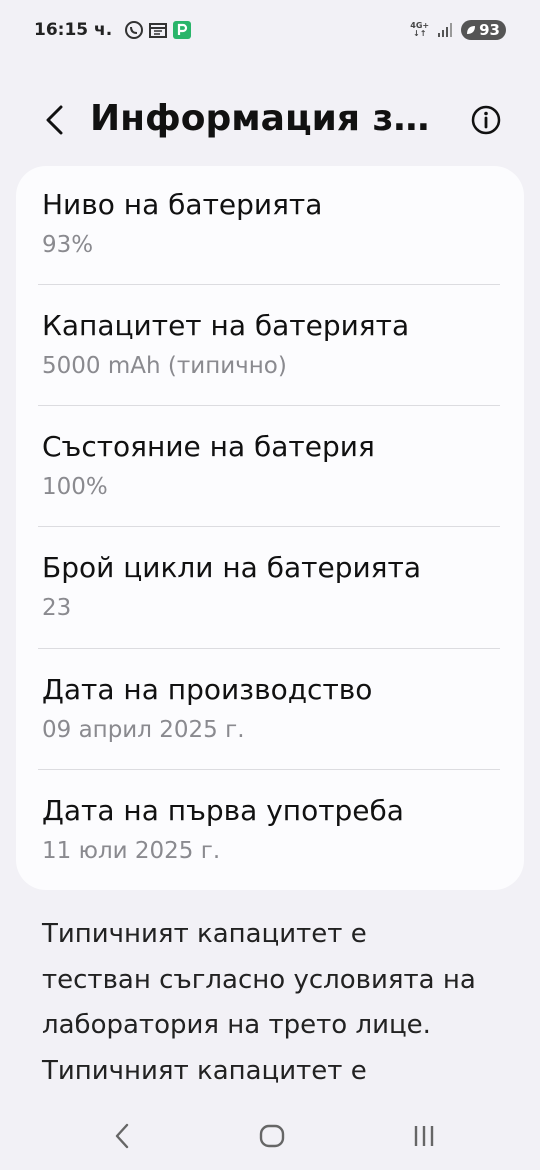  I want to click on nav-home-button, so click(272, 1136).